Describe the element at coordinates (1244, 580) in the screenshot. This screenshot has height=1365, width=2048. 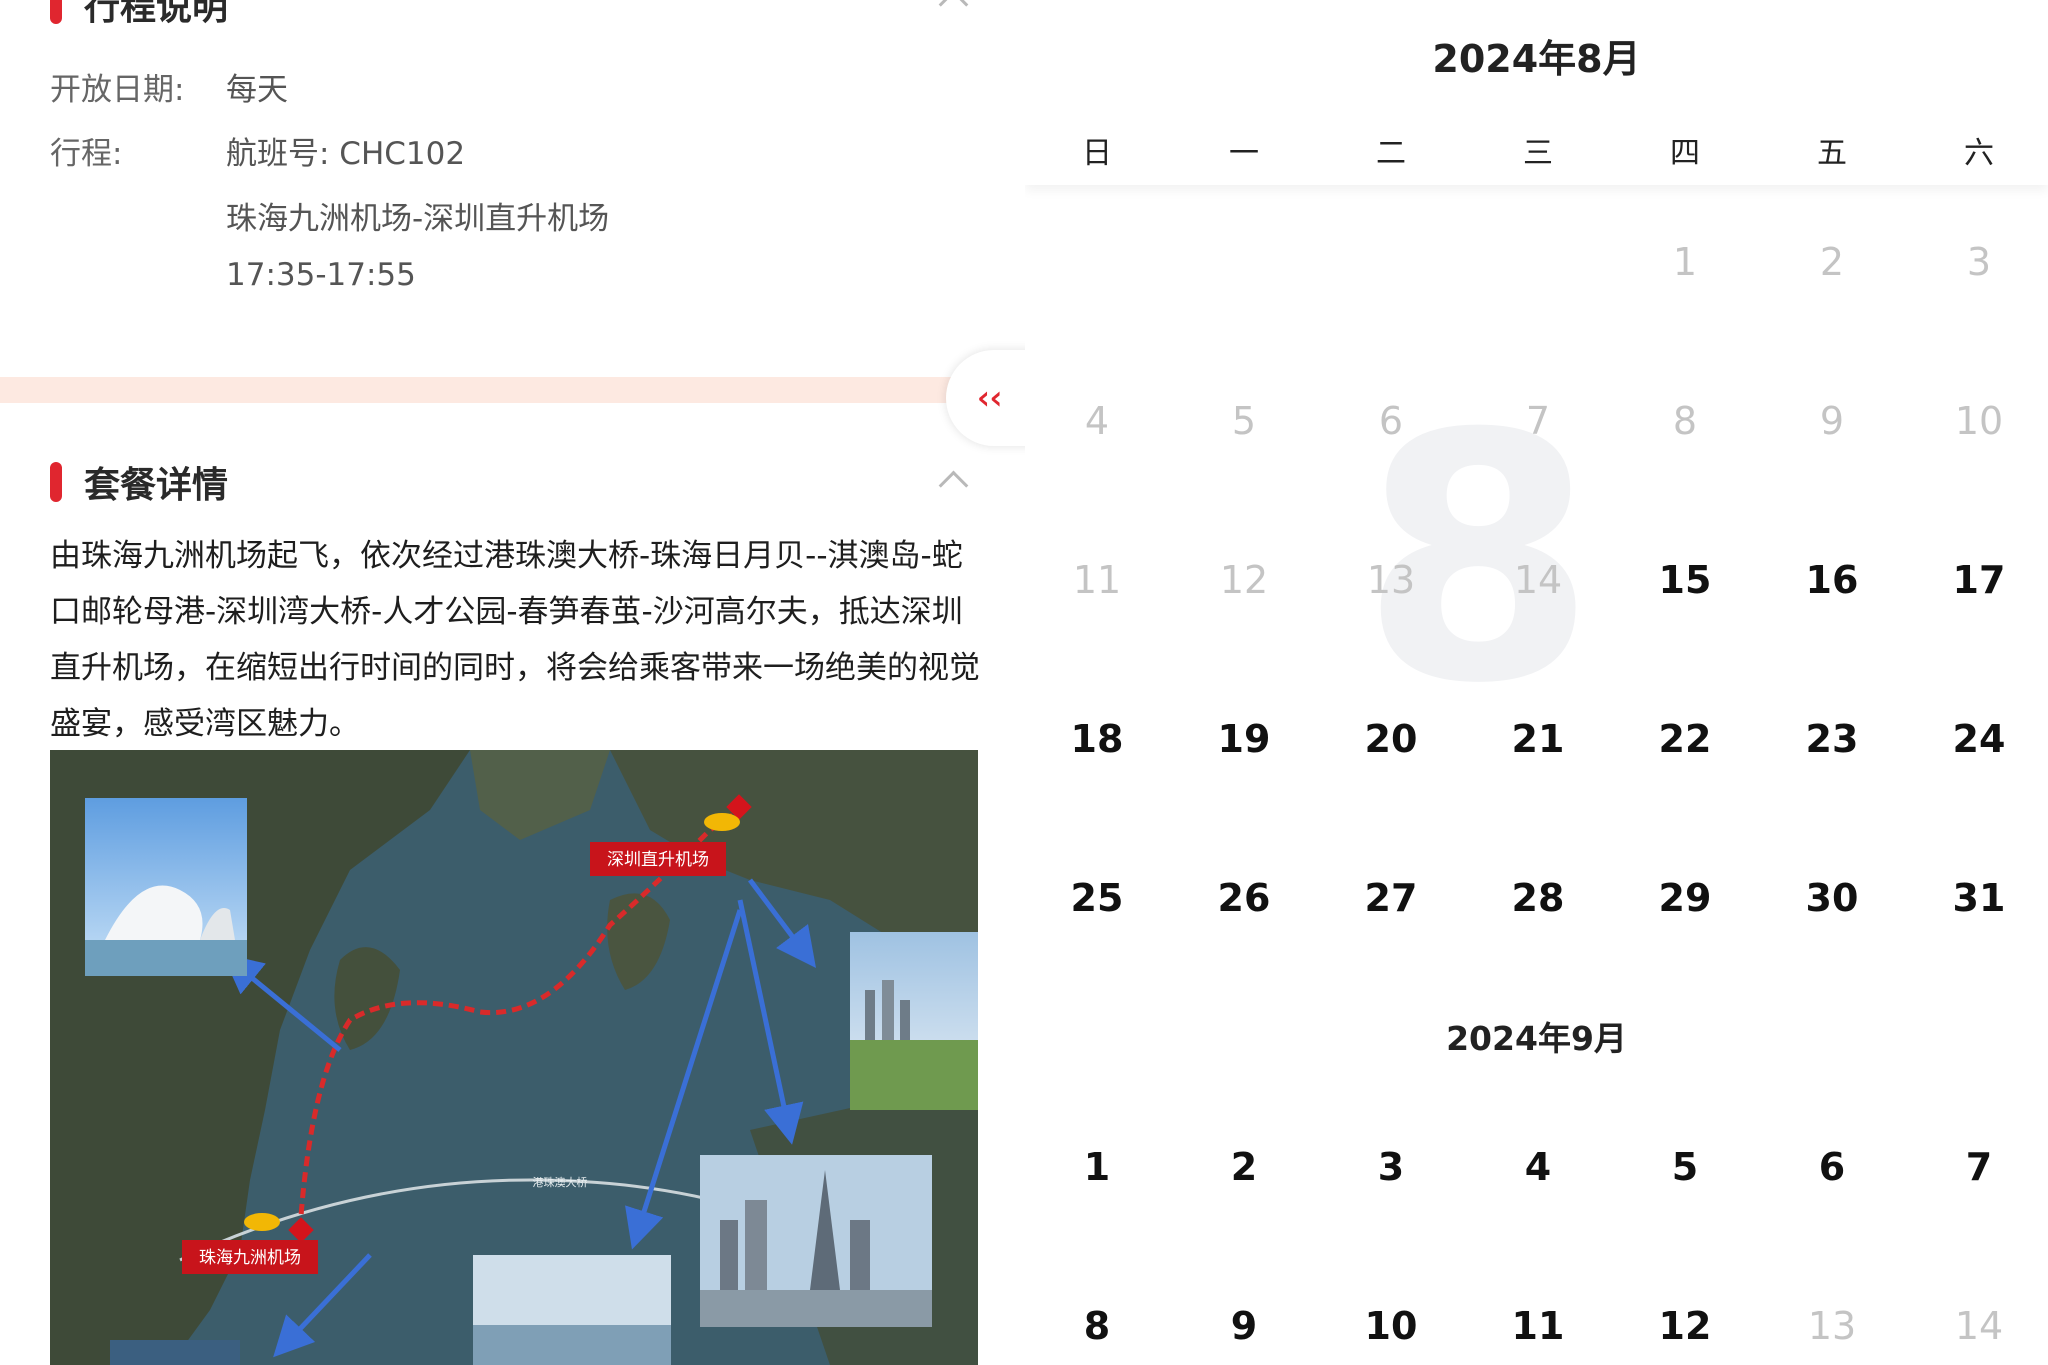
I see `calendar-day-aug-12: 12` at that location.